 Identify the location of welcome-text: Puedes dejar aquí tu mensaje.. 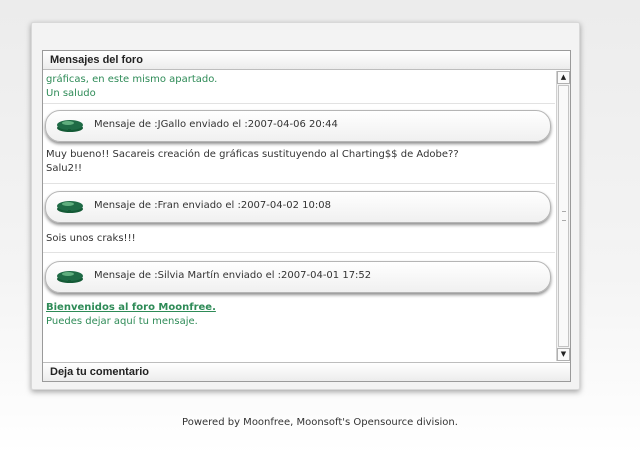
(122, 321).